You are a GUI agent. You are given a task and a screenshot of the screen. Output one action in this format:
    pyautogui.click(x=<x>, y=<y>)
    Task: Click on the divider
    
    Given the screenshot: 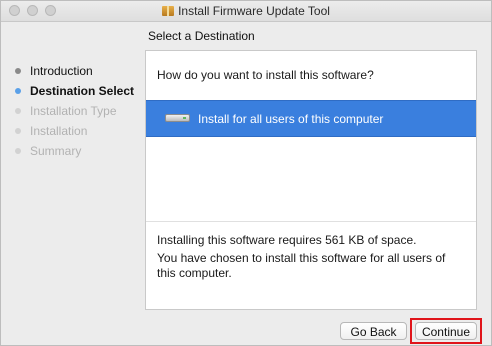 What is the action you would take?
    pyautogui.click(x=311, y=221)
    